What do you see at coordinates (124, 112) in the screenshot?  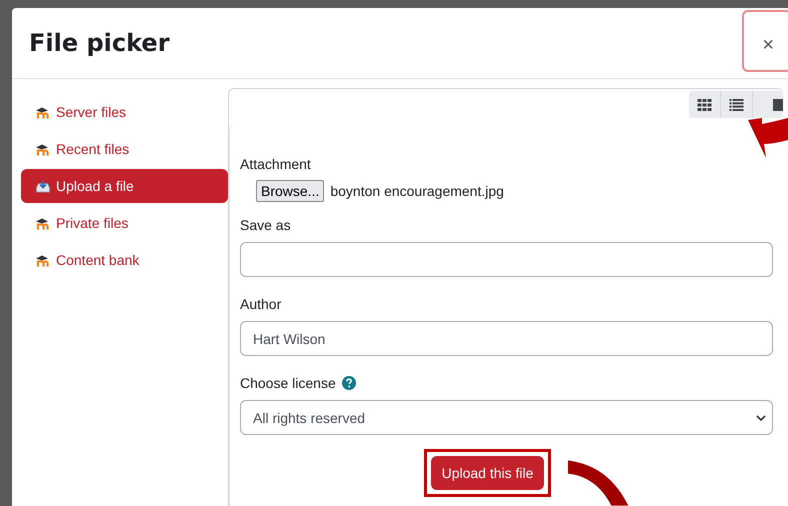 I see `sidebar-item: Server files` at bounding box center [124, 112].